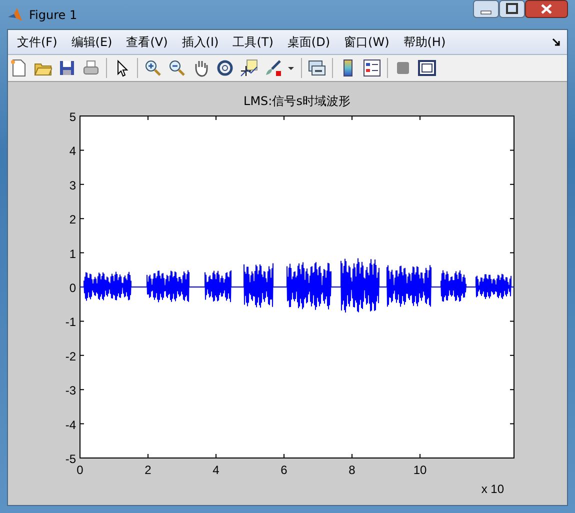 The height and width of the screenshot is (513, 575). What do you see at coordinates (202, 42) in the screenshot?
I see `menu-item: 插入(I)` at bounding box center [202, 42].